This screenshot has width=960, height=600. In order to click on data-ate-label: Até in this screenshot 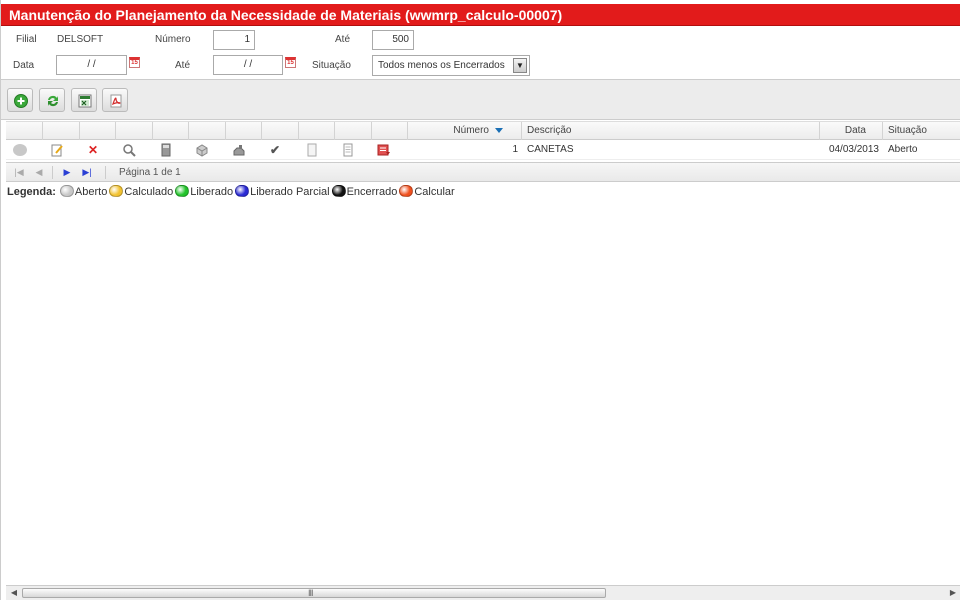, I will do `click(183, 65)`.